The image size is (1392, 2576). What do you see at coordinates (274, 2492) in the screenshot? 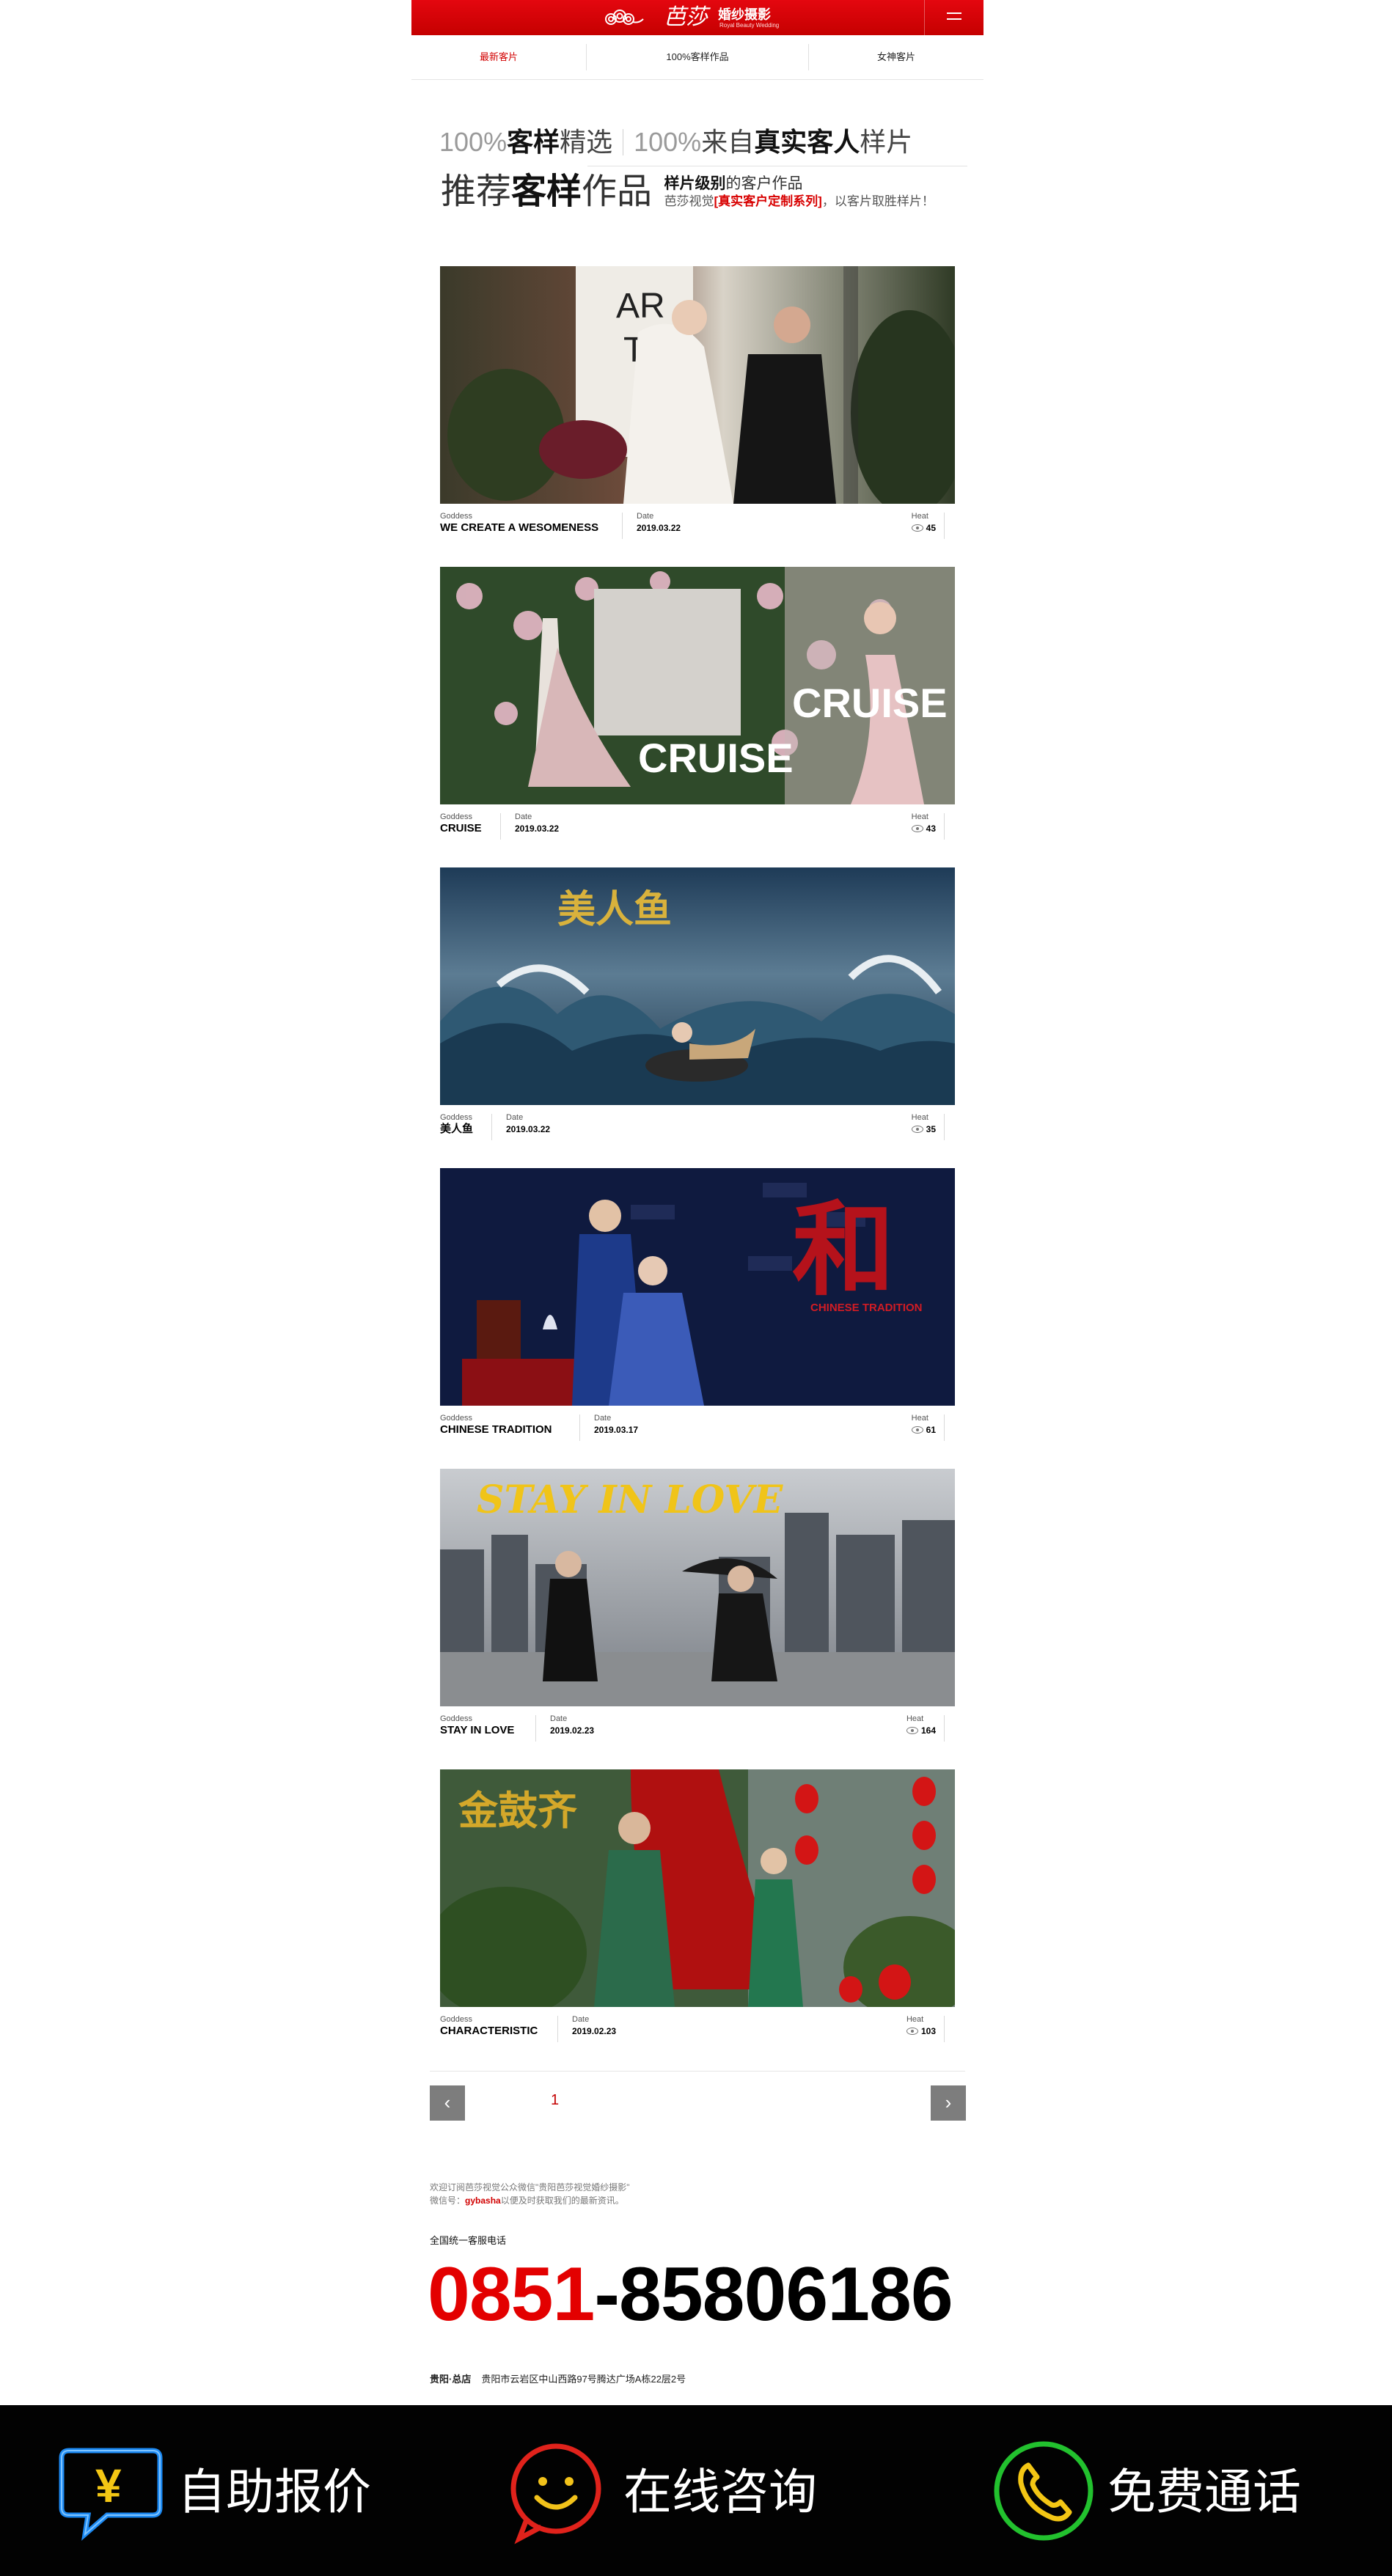
I see `quote-label: 自助报价` at bounding box center [274, 2492].